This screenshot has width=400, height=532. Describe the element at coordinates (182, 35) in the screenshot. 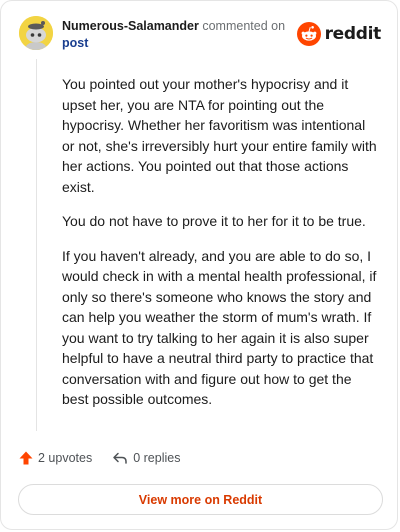

I see `comment-header: Numerous-Salamander commented on post` at that location.